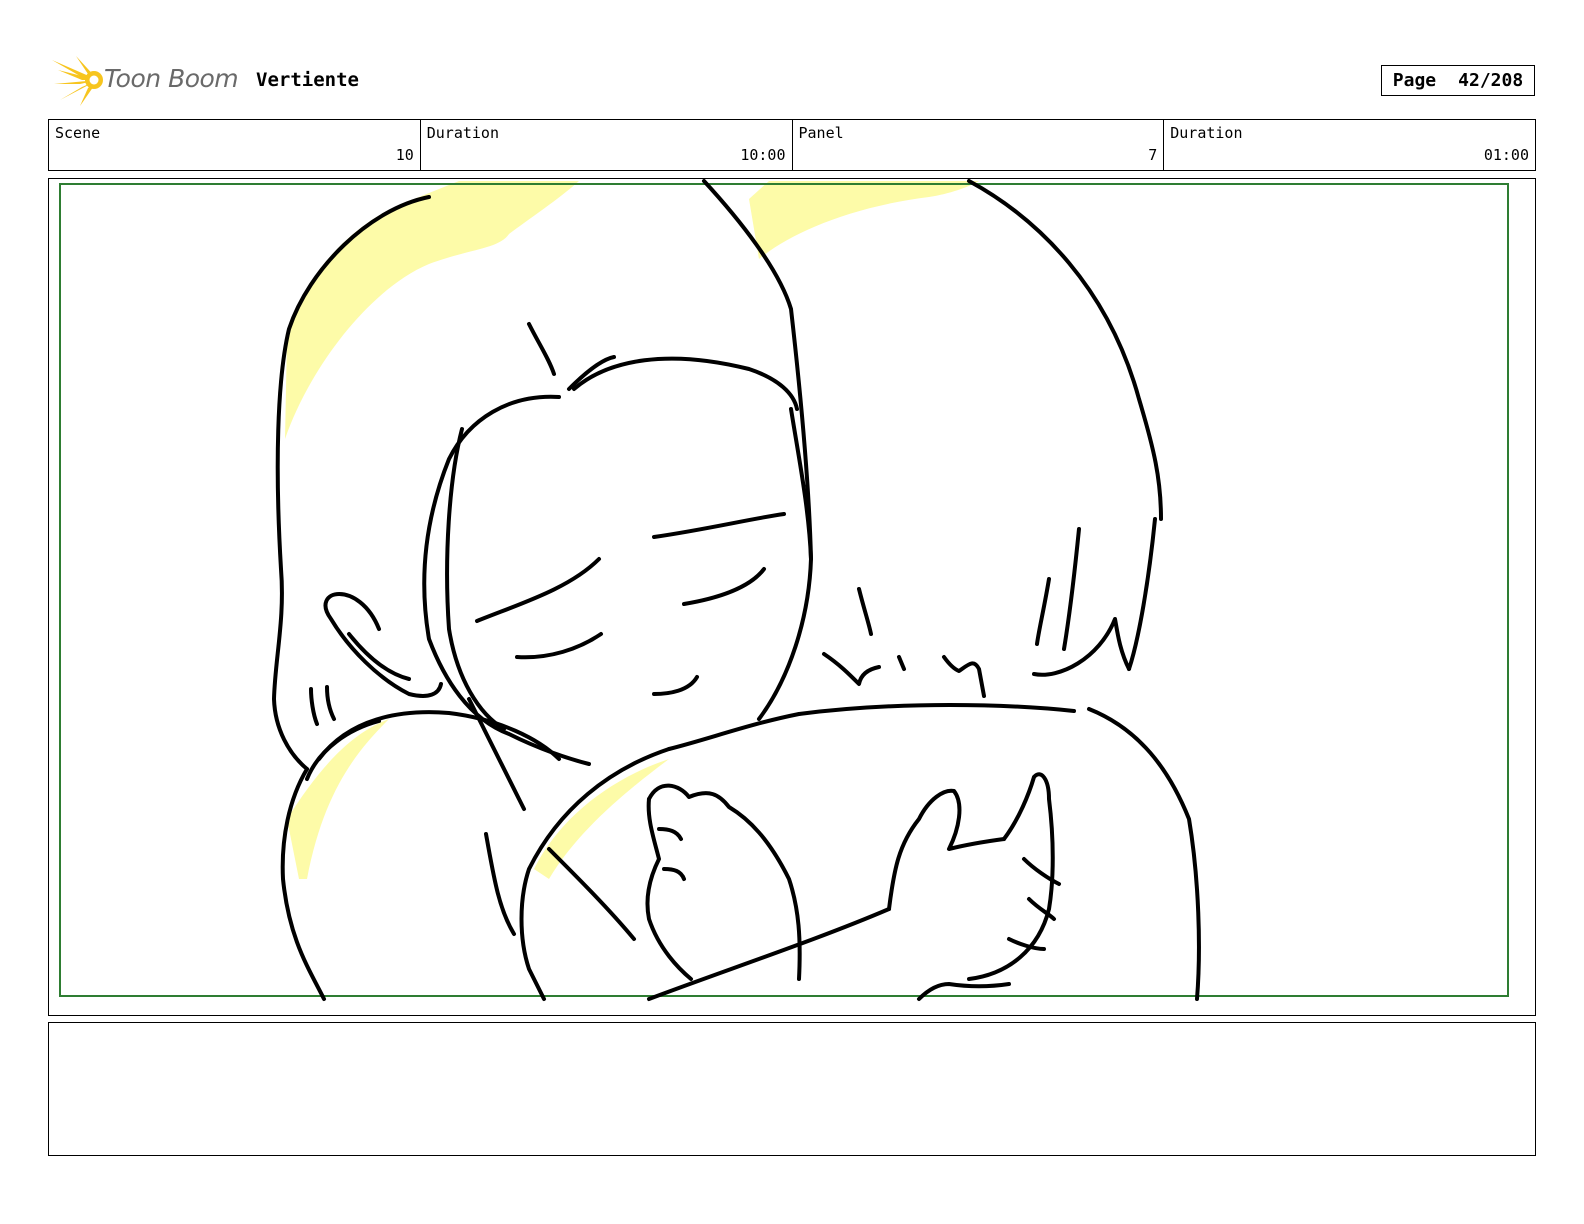  What do you see at coordinates (78, 133) in the screenshot?
I see `scene-label: Scene` at bounding box center [78, 133].